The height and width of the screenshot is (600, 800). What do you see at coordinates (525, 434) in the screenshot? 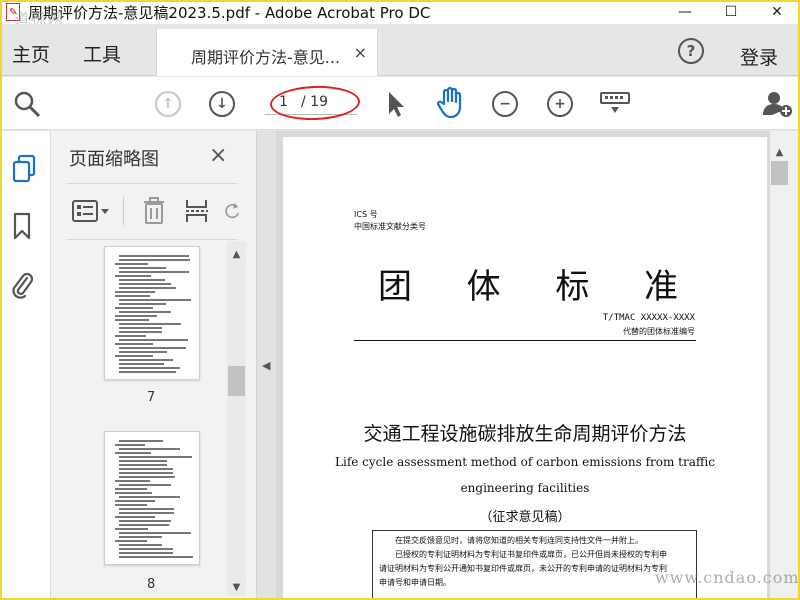
I see `document-title-cn: 交通工程设施碳排放生命周期评价方法` at bounding box center [525, 434].